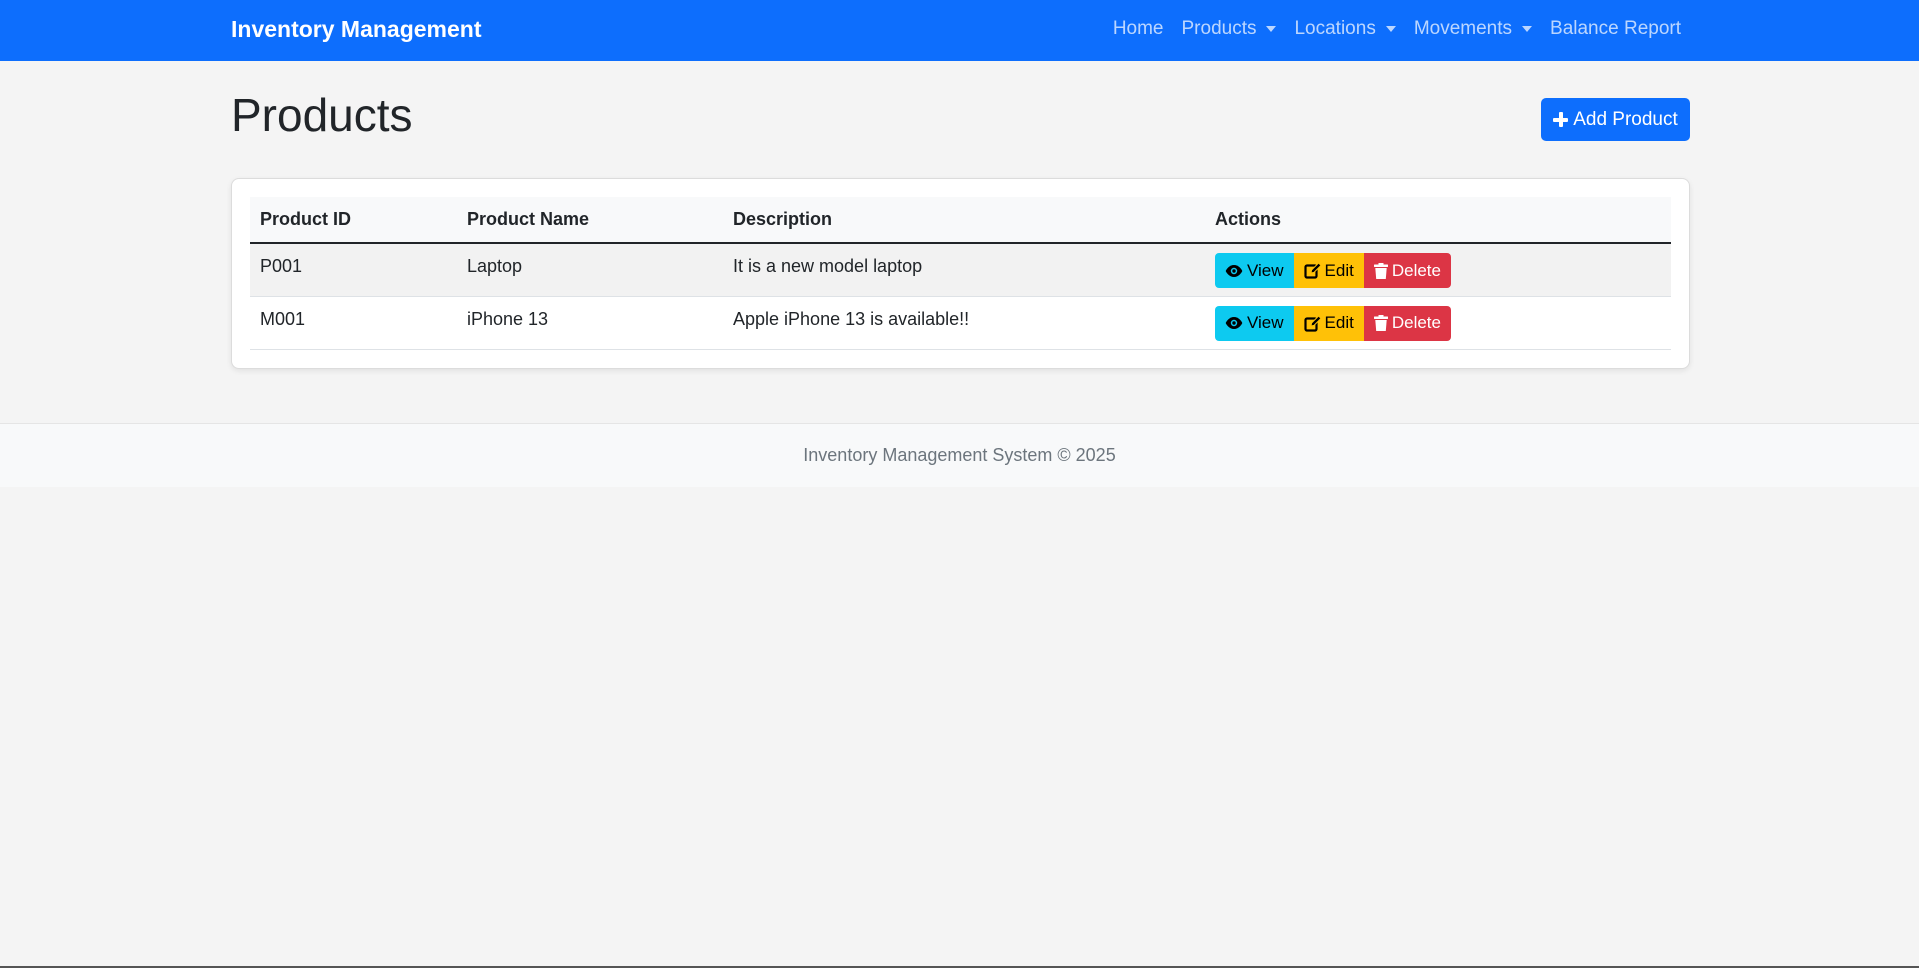 This screenshot has width=1919, height=968. I want to click on cell-product-id: P001, so click(281, 266).